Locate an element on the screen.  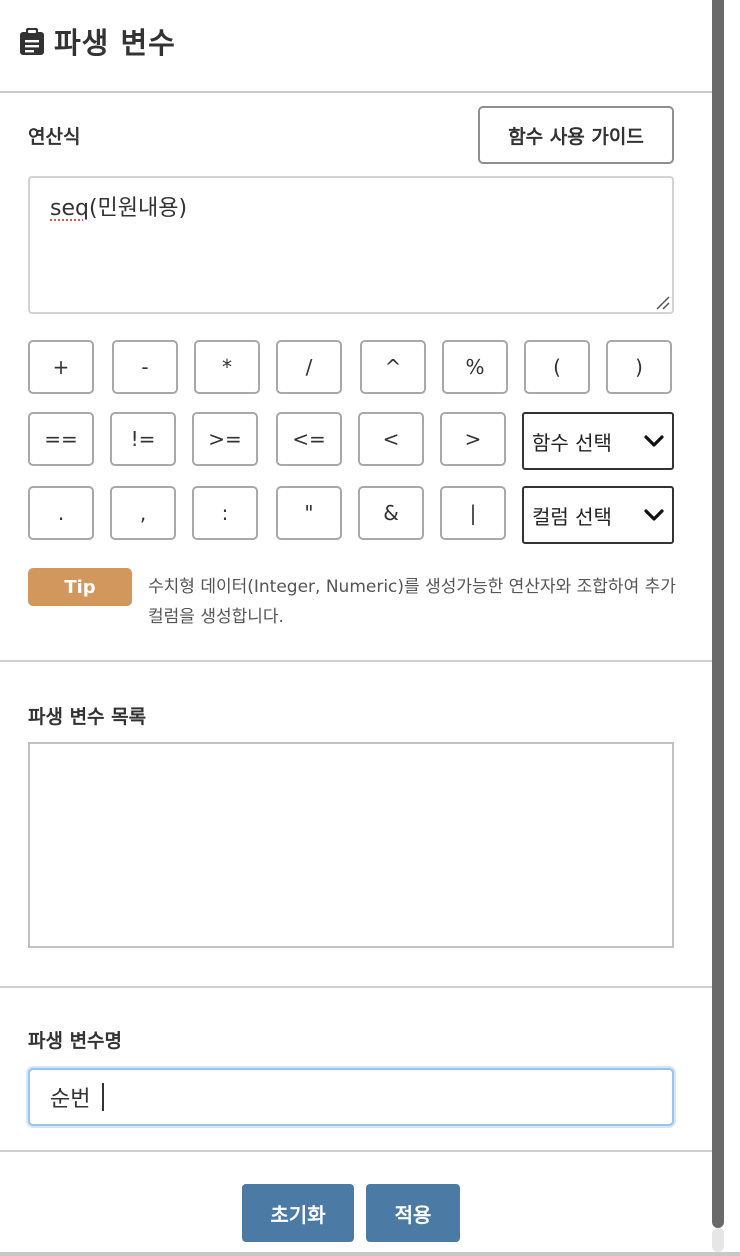
op-comma-button: , is located at coordinates (143, 513).